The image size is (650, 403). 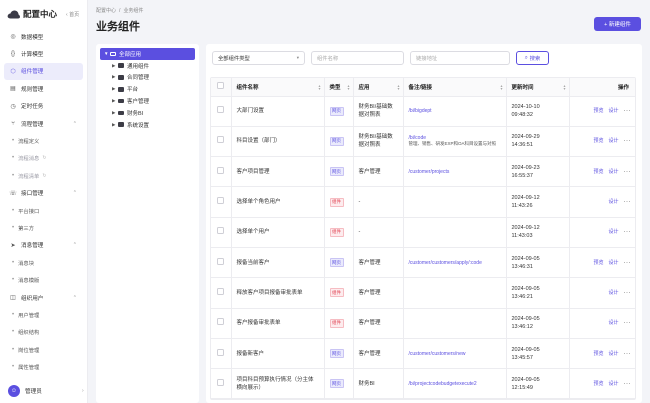 What do you see at coordinates (147, 89) in the screenshot?
I see `tree-item: ▶ 平台` at bounding box center [147, 89].